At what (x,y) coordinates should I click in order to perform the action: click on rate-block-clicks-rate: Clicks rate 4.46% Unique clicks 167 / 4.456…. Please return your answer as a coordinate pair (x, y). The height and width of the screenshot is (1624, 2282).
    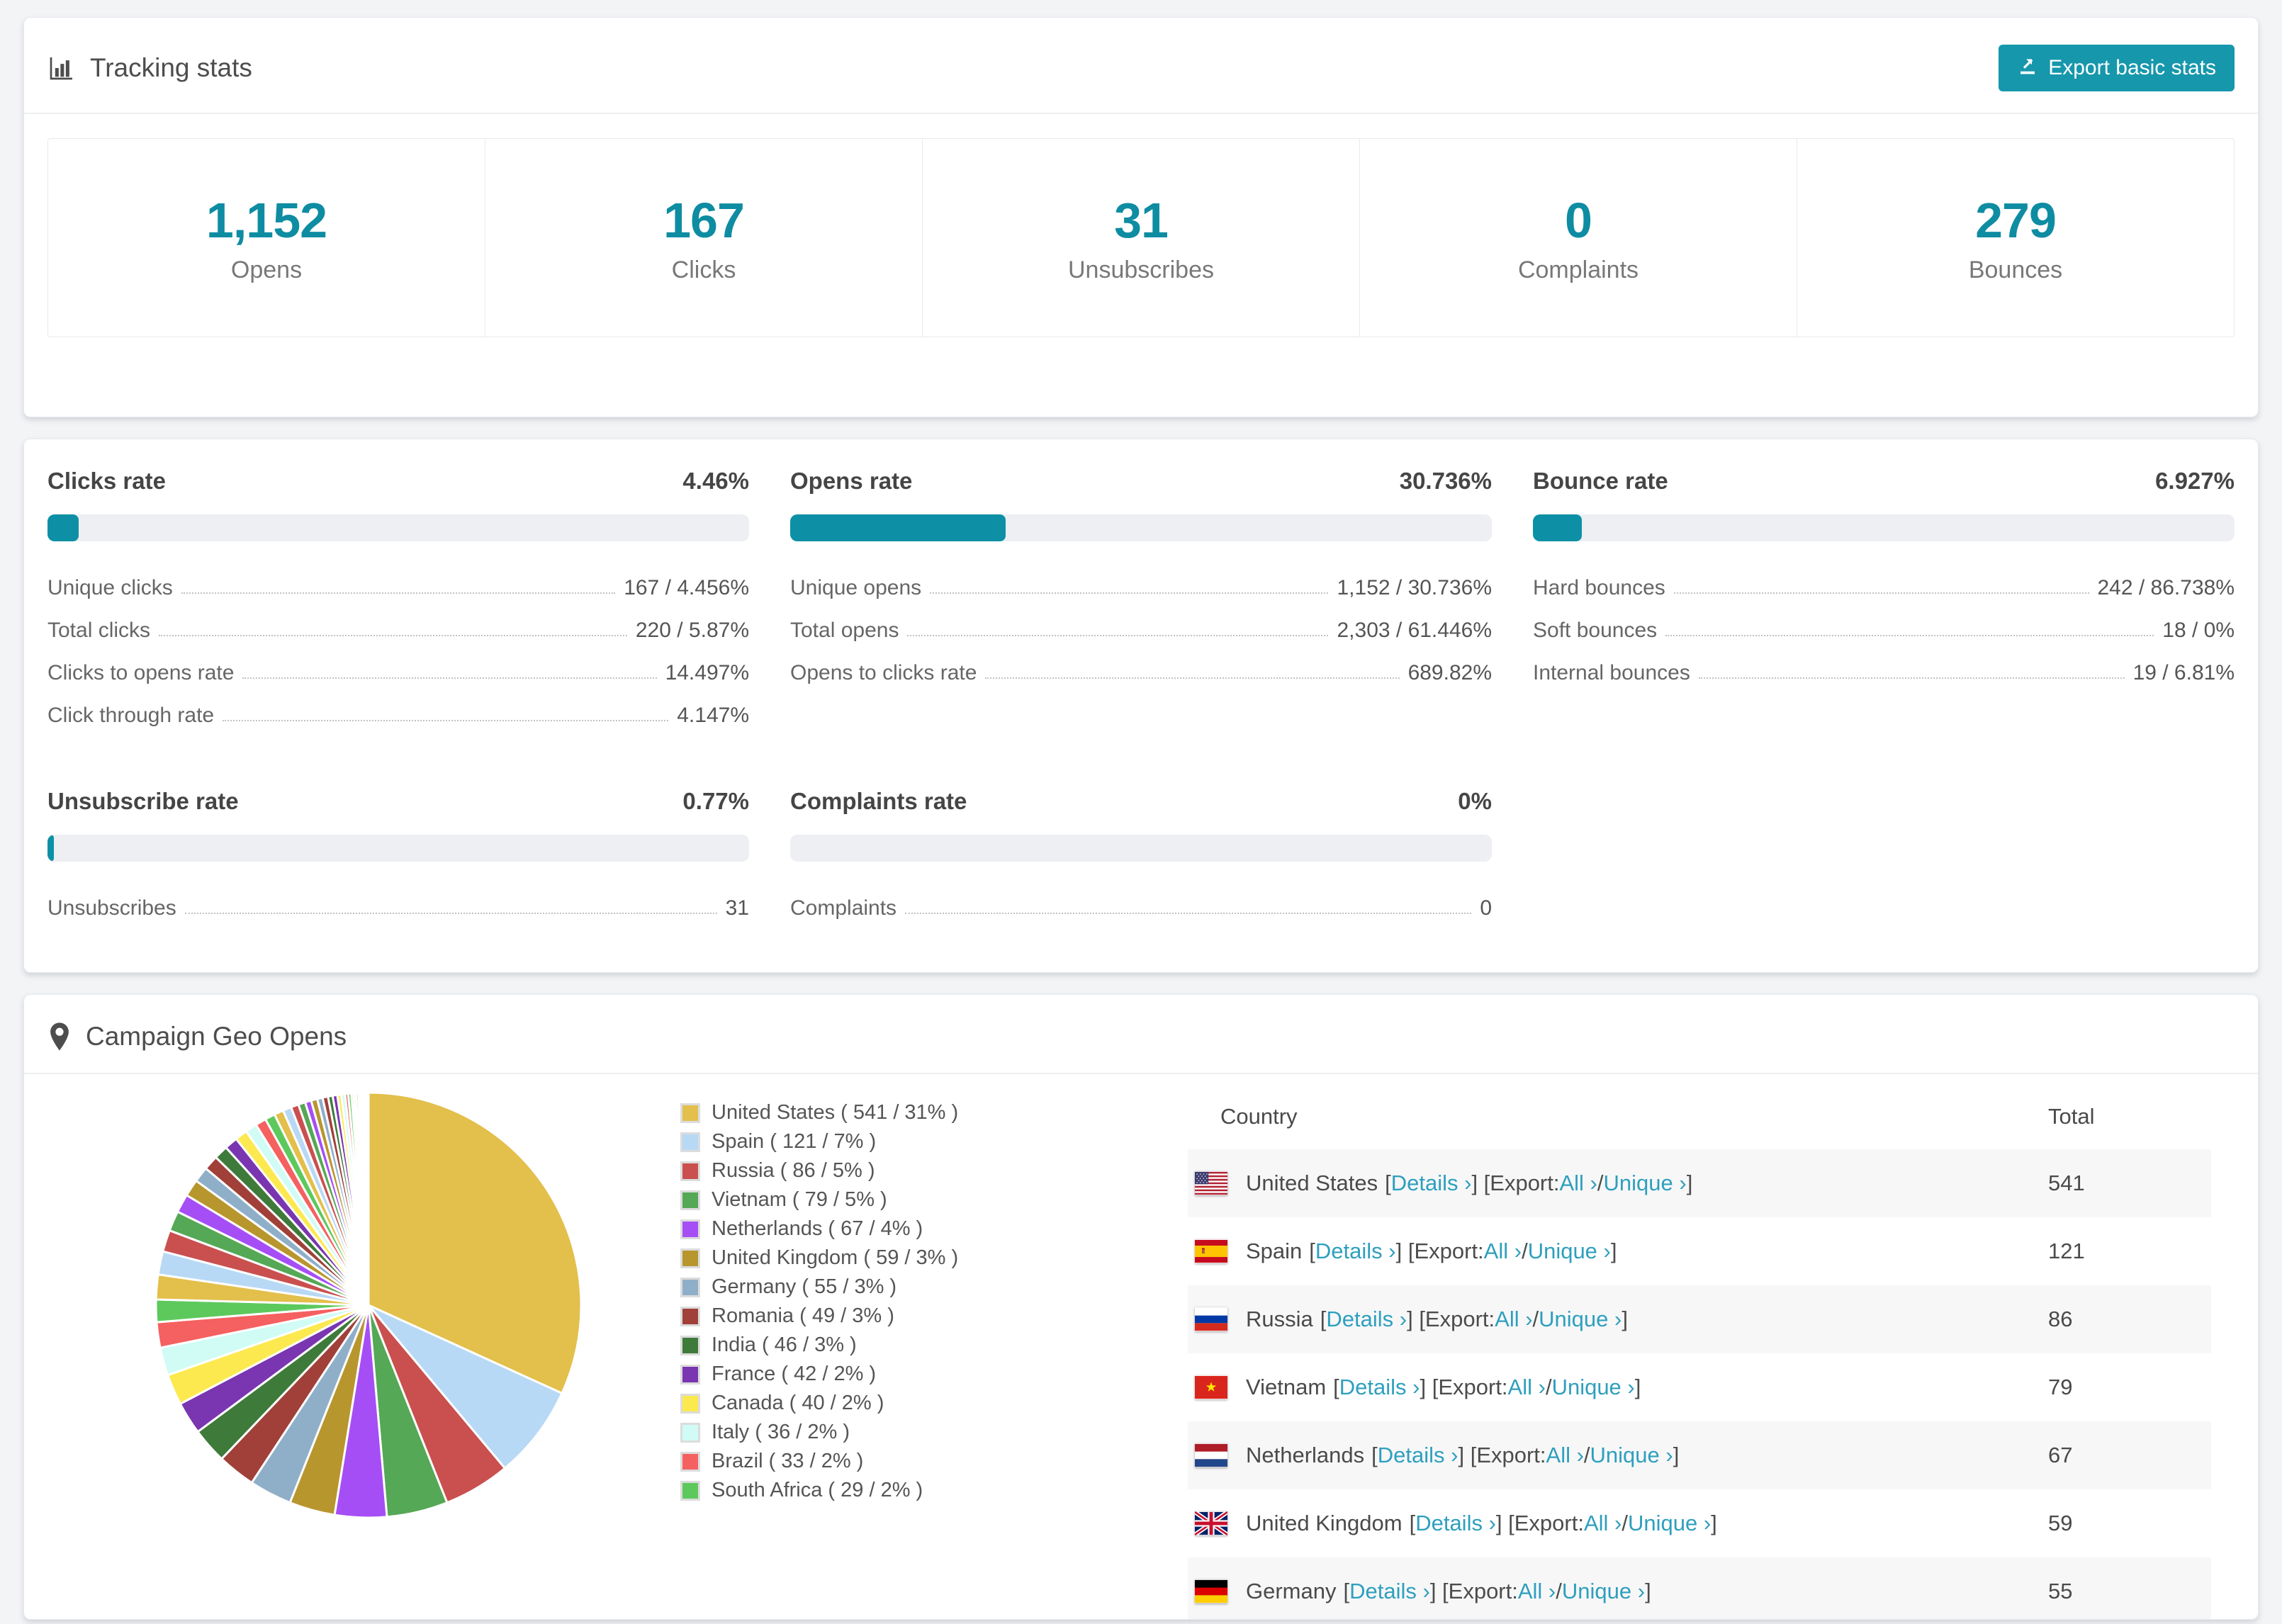
    Looking at the image, I should click on (398, 602).